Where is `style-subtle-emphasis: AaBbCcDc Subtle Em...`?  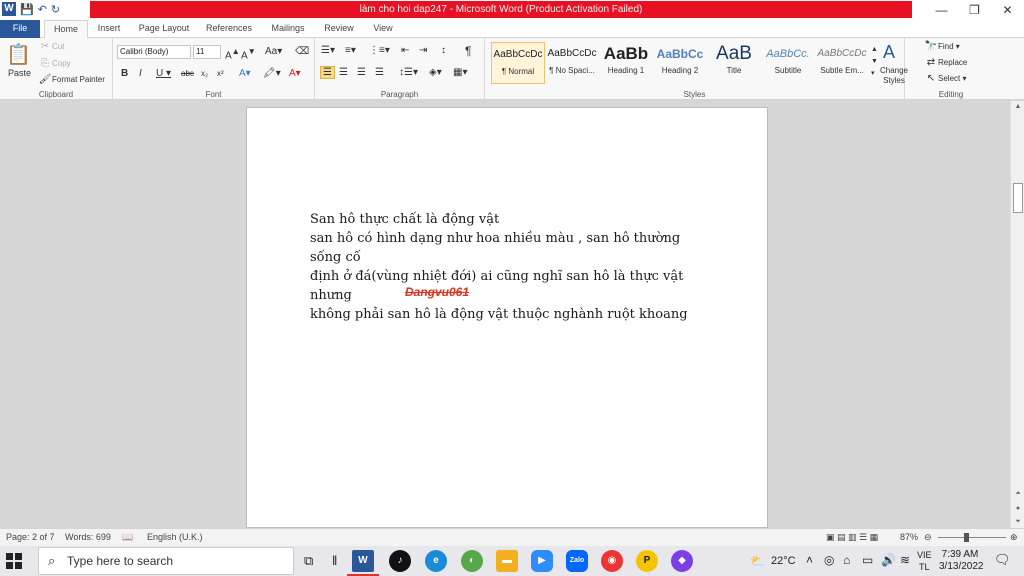
style-subtle-emphasis: AaBbCcDc Subtle Em... is located at coordinates (842, 63).